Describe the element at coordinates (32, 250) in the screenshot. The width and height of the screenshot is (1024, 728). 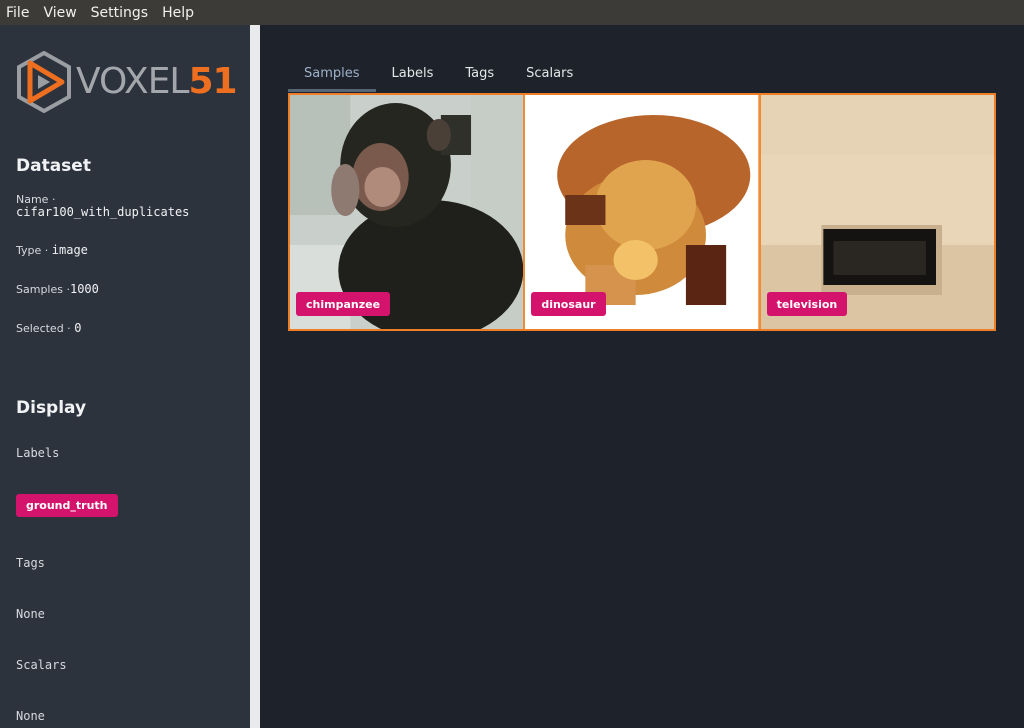
I see `dataset-type-label: Type ·` at that location.